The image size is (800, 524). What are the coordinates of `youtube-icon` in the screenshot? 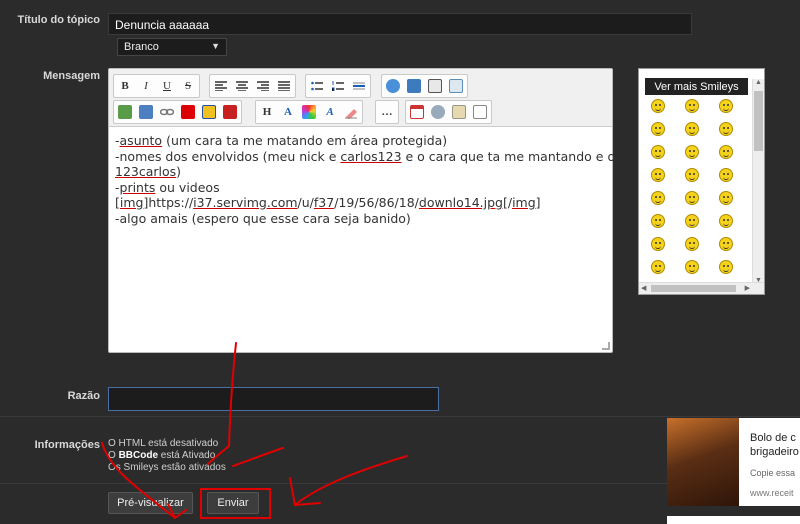 It's located at (188, 112).